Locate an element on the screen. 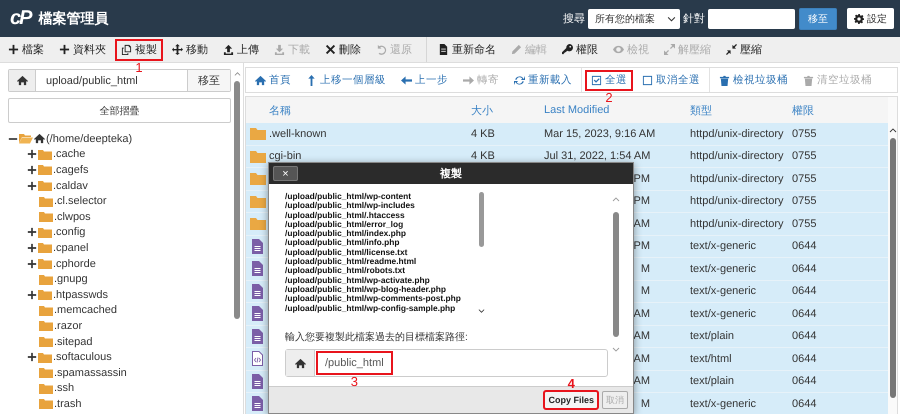  app-title: 檔案管理員 is located at coordinates (73, 19).